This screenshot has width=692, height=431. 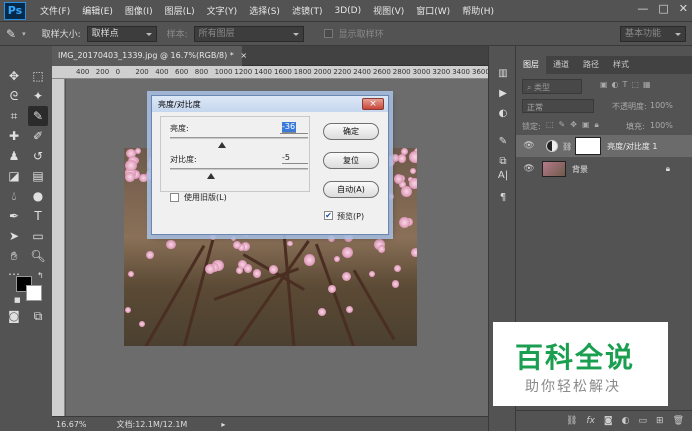 I want to click on brightness-input: -36, so click(x=289, y=127).